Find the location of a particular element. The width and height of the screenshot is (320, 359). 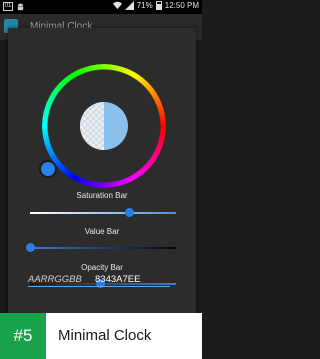

hex-input: AARRGGBB 8343A7EE is located at coordinates (103, 281).